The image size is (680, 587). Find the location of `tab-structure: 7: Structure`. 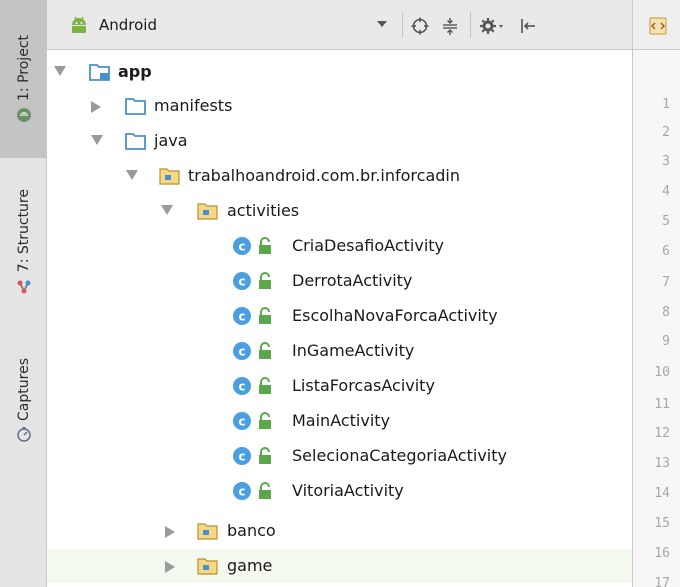

tab-structure: 7: Structure is located at coordinates (23, 242).